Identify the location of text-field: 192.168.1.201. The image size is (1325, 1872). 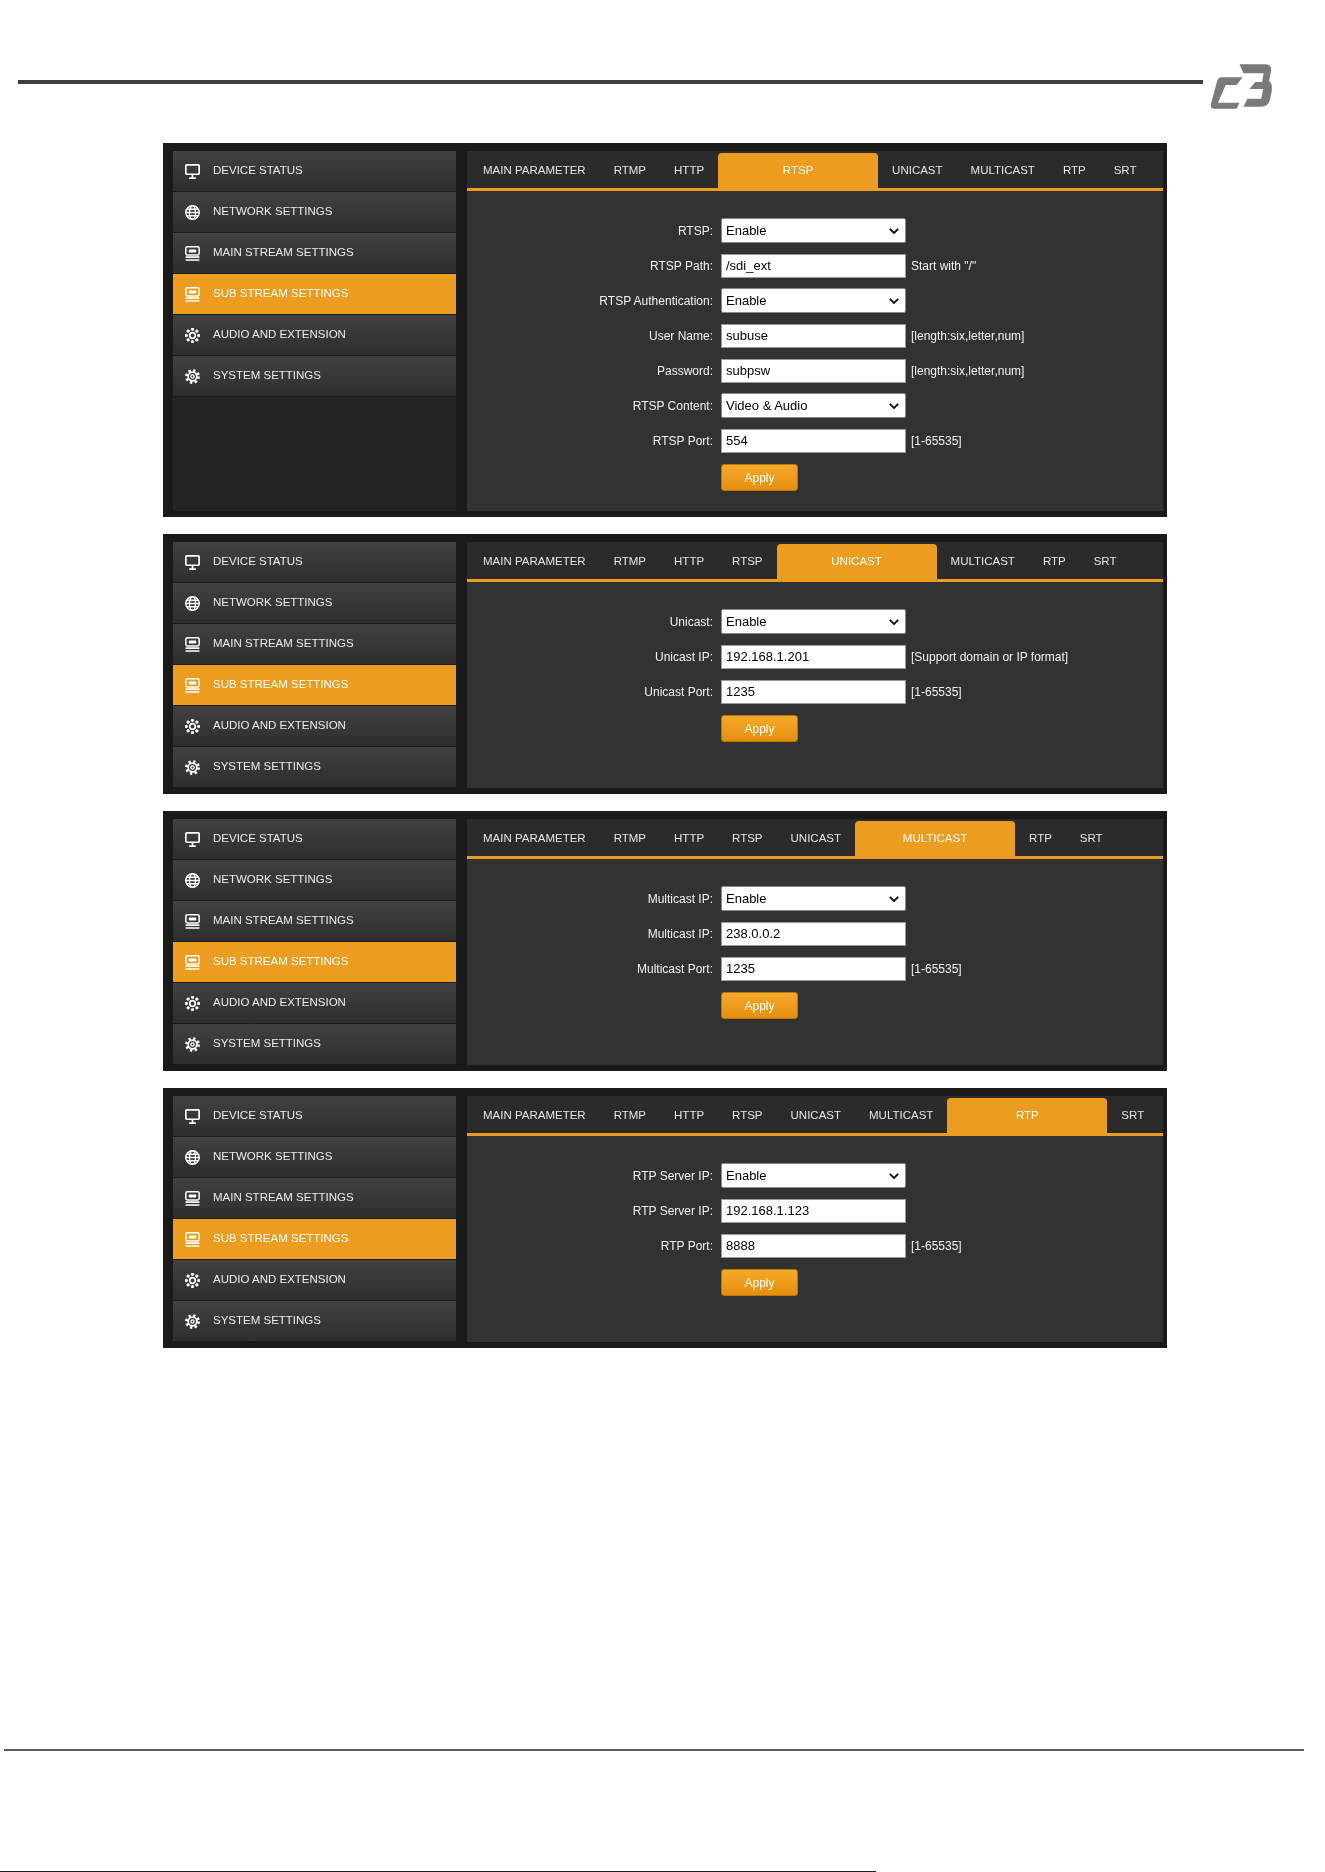
(813, 656).